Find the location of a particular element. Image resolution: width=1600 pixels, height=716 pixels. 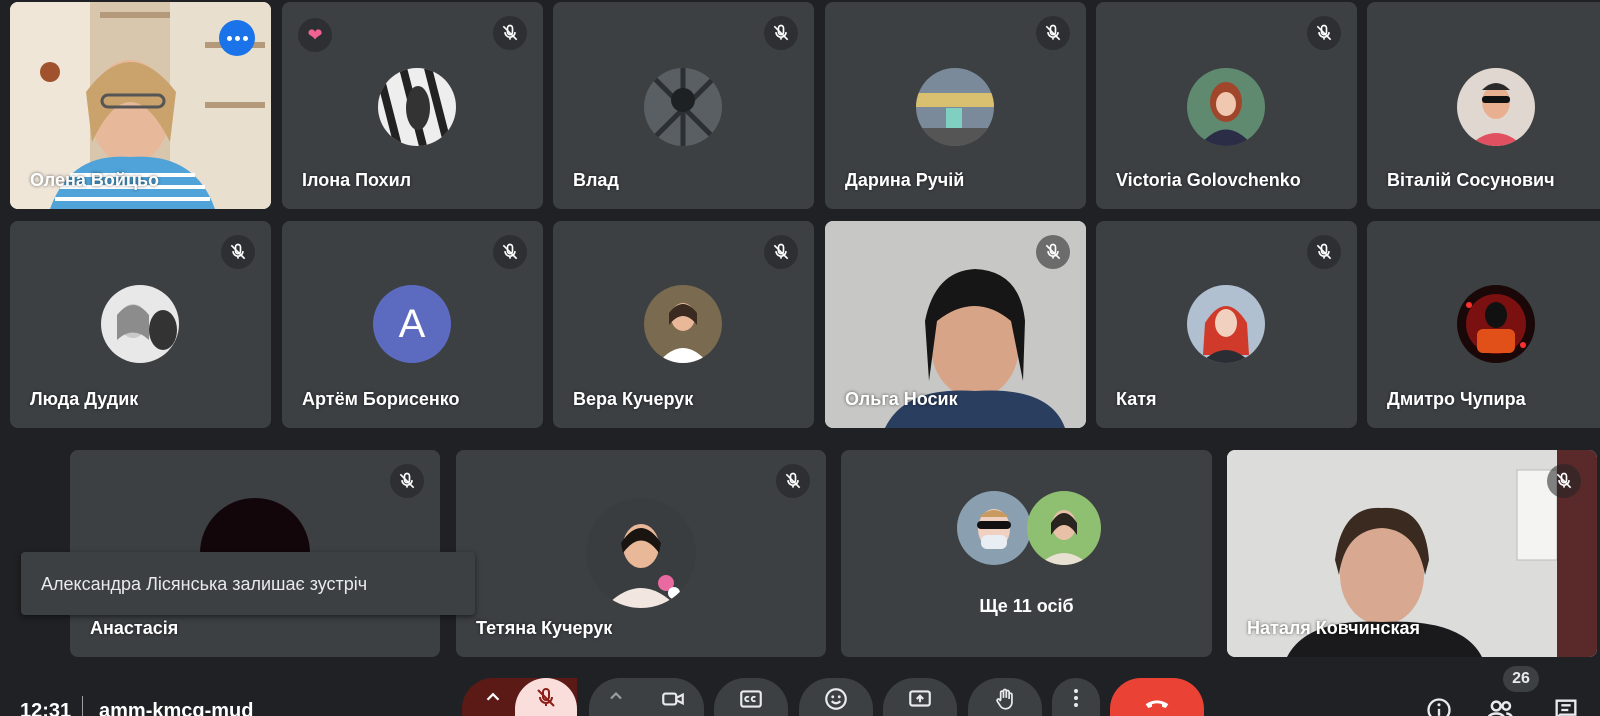

participant-name: Тетяна Кучерук is located at coordinates (544, 628).